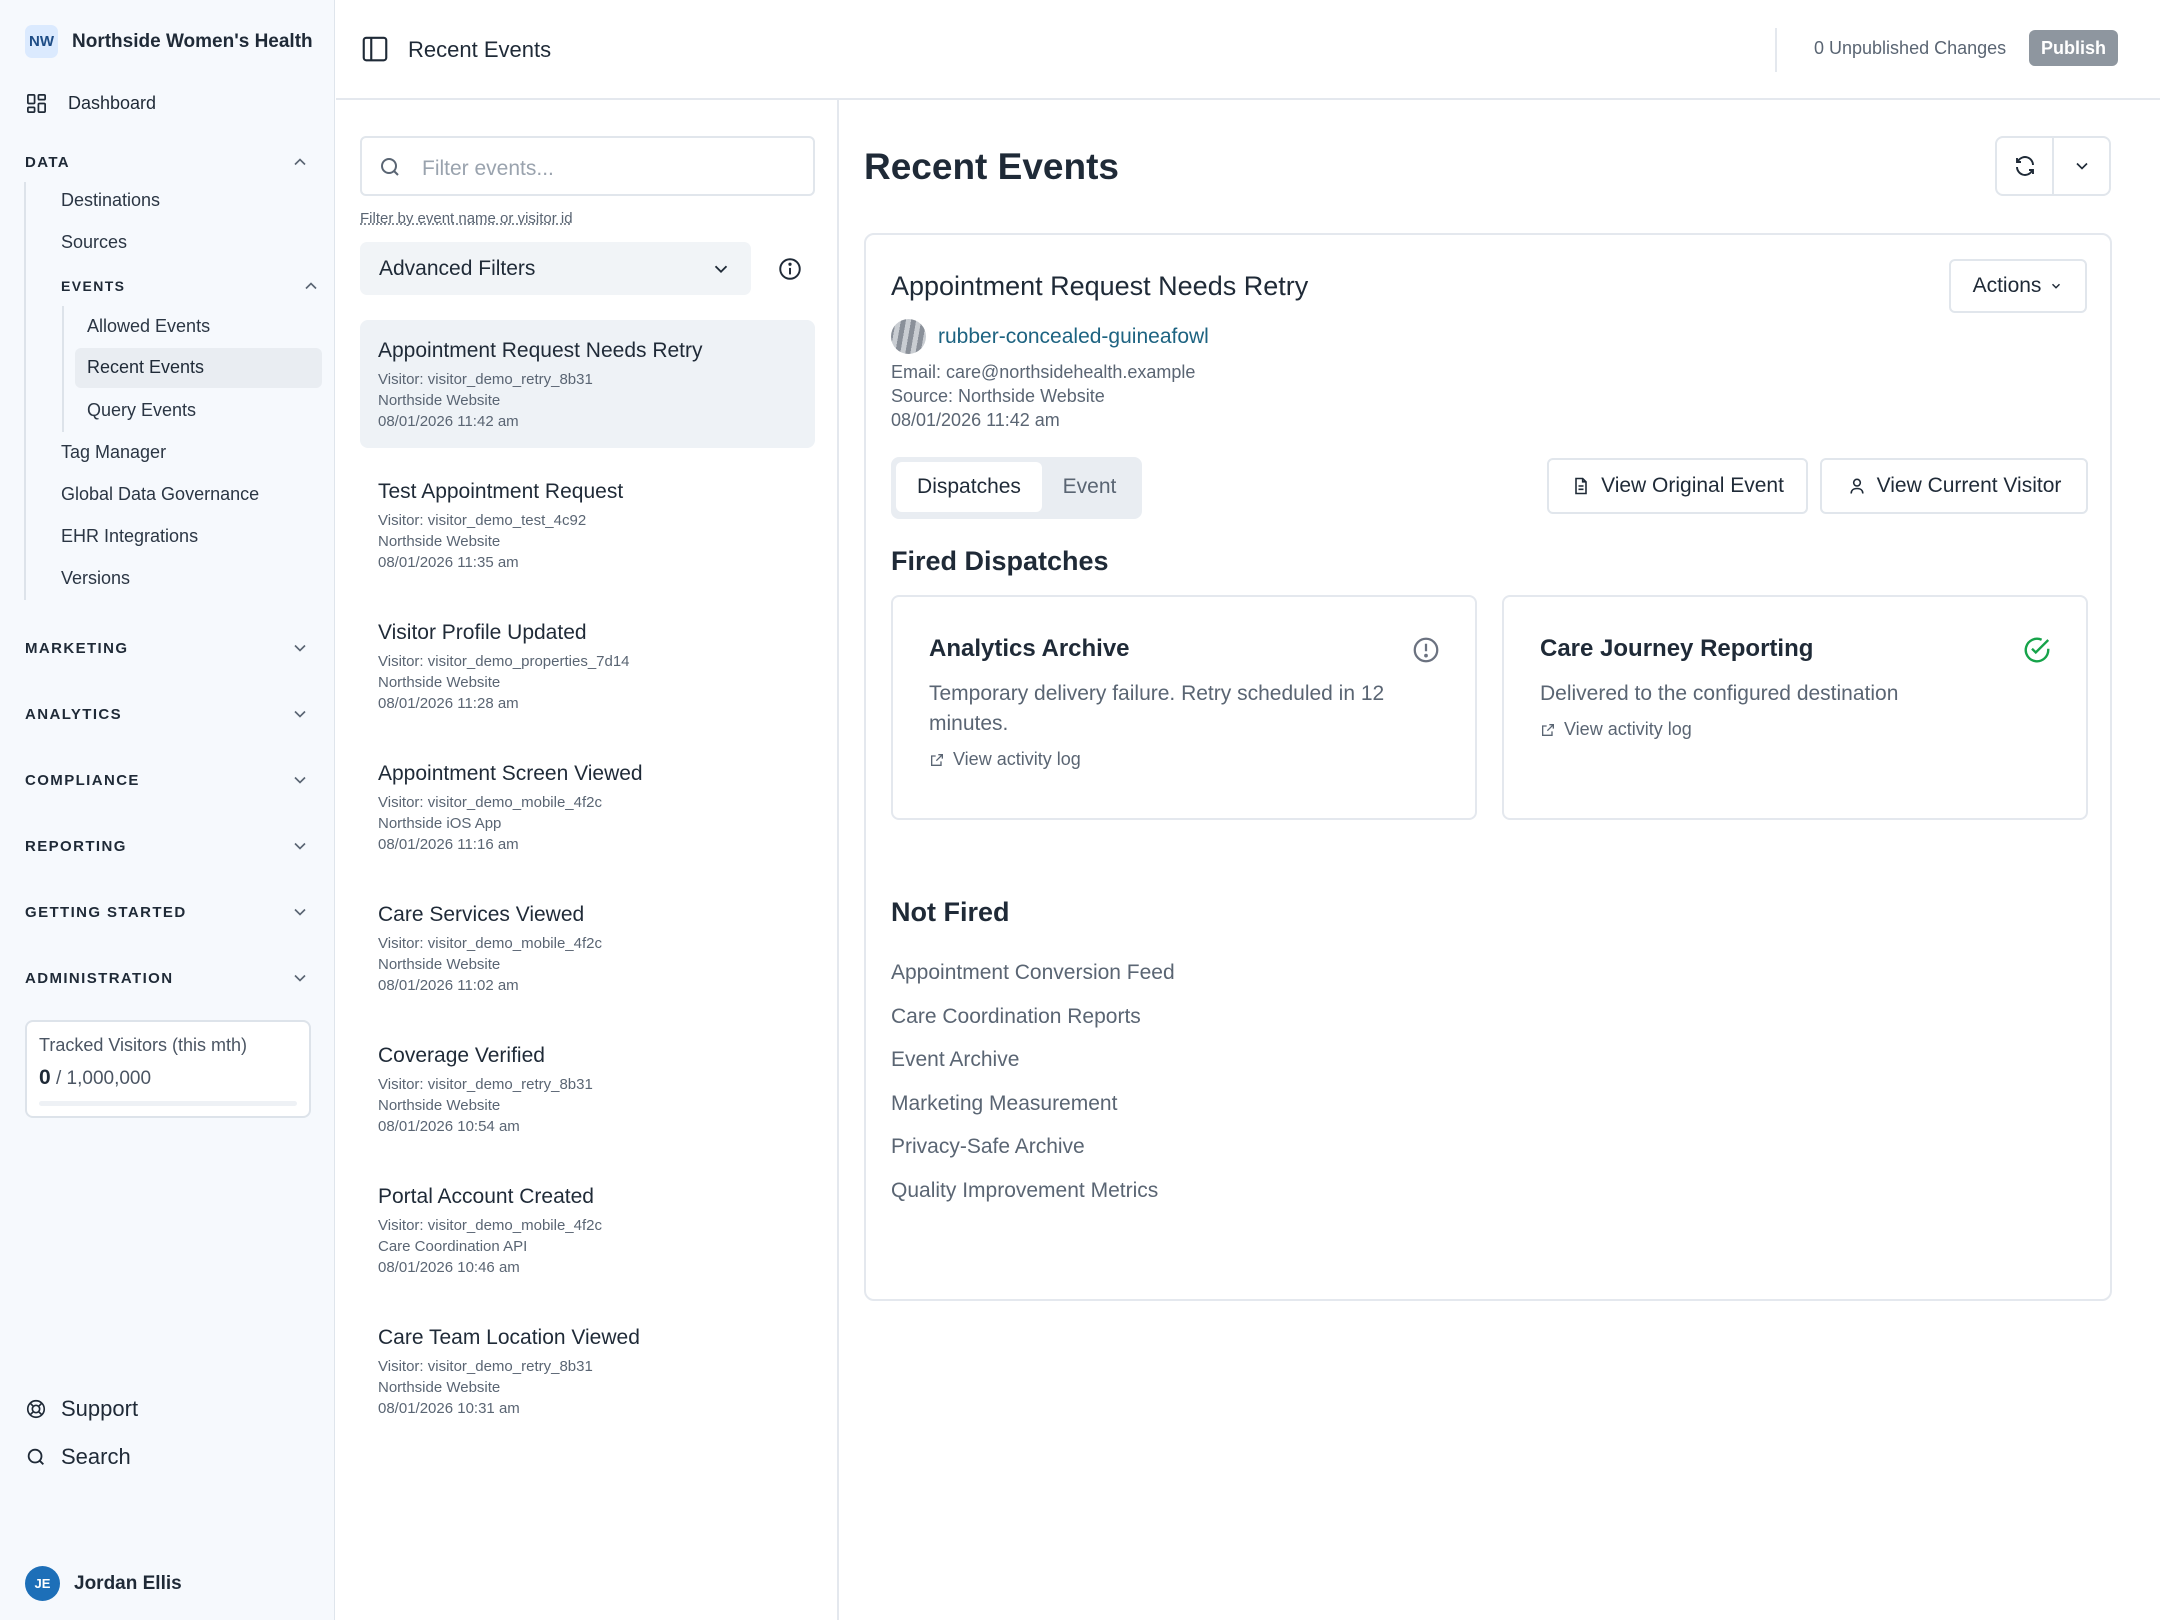 The width and height of the screenshot is (2160, 1620). I want to click on refresh-options-button, so click(2080, 166).